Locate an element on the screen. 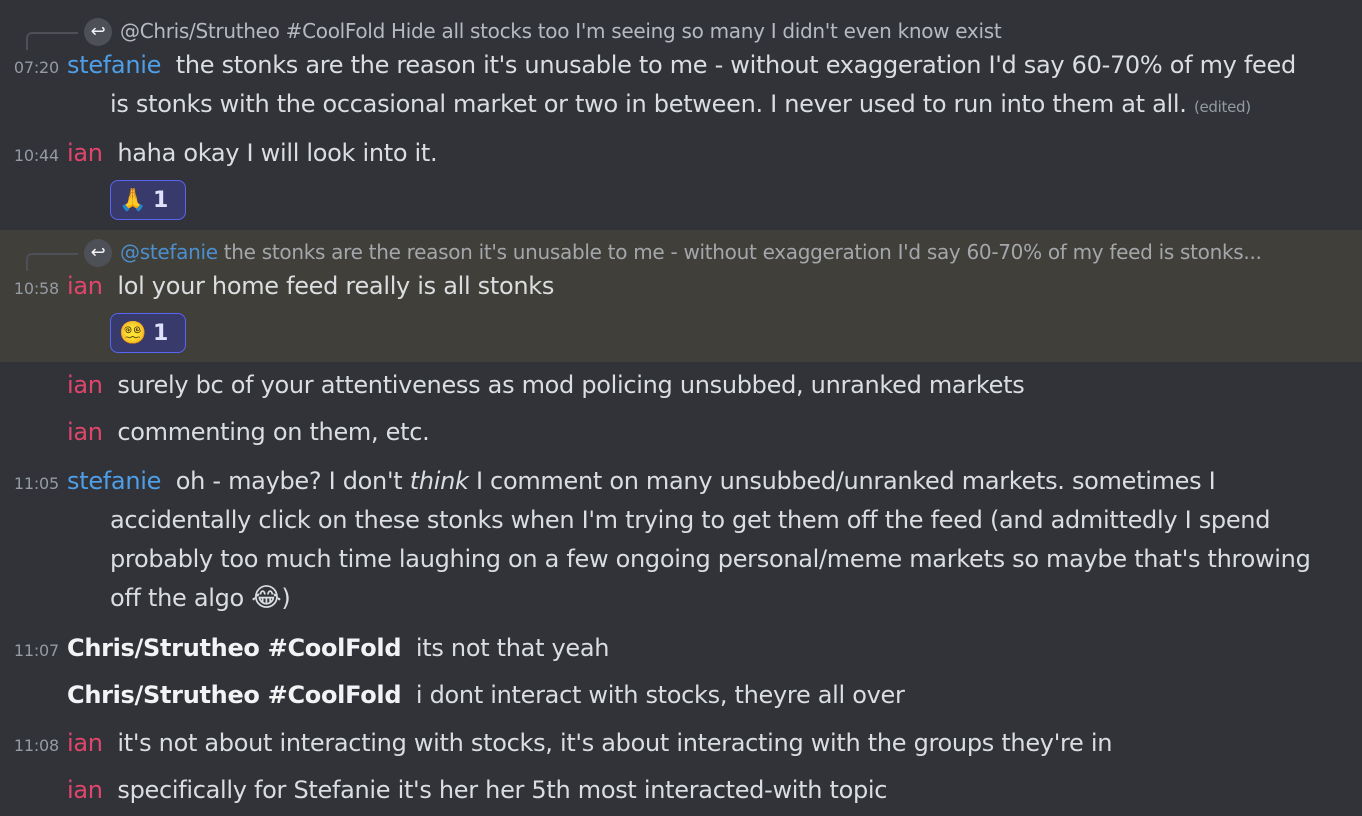 This screenshot has width=1362, height=816. timestamp: 11:08 is located at coordinates (29, 745).